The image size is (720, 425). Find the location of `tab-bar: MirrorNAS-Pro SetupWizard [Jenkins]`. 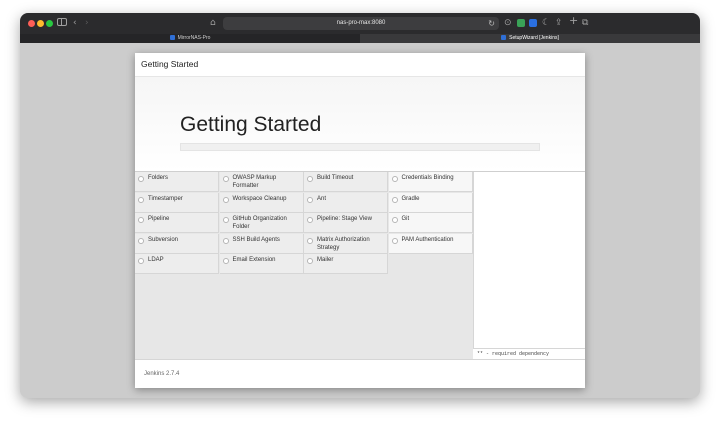

tab-bar: MirrorNAS-Pro SetupWizard [Jenkins] is located at coordinates (360, 38).